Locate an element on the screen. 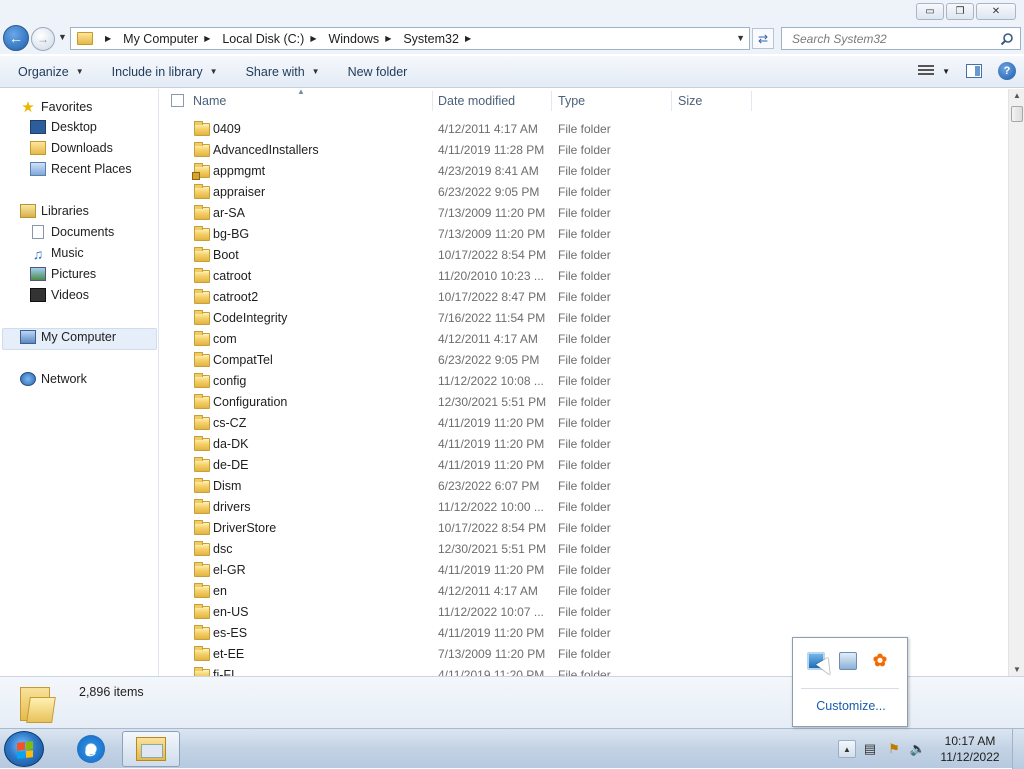 The width and height of the screenshot is (1024, 769). recent-pages-dropdown: ▼ is located at coordinates (62, 37).